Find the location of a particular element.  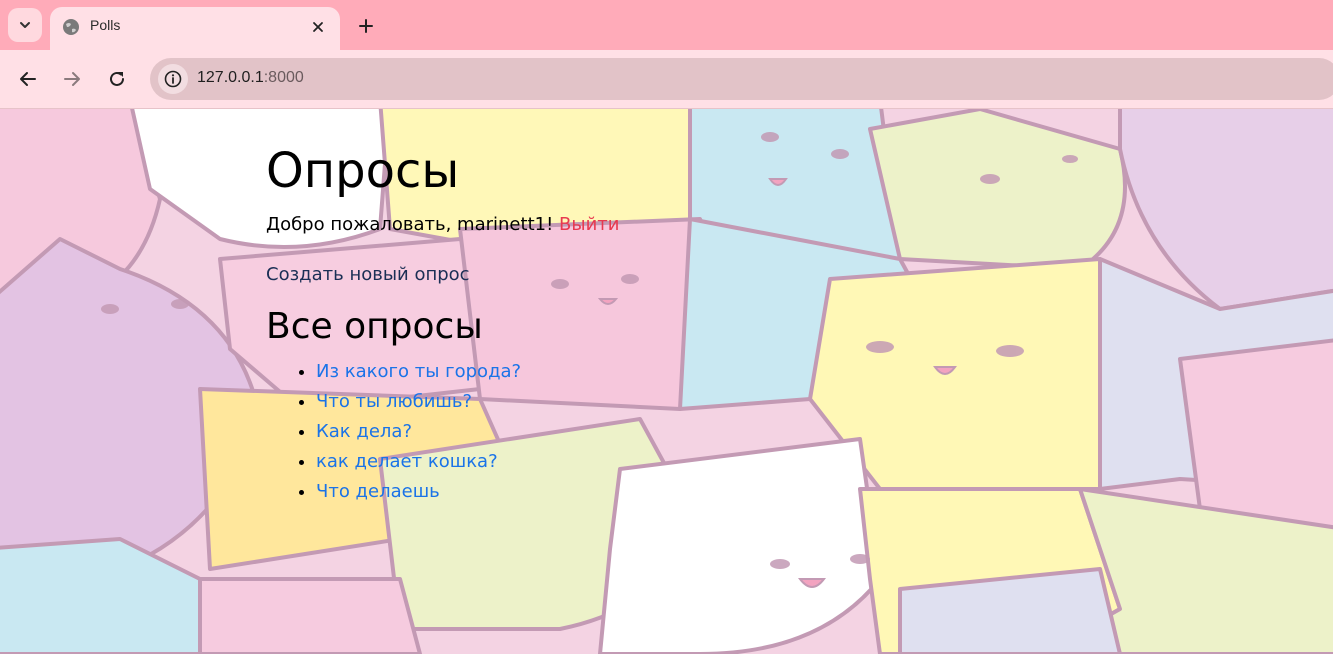

poll-link: Что ты любишь? is located at coordinates (394, 401).